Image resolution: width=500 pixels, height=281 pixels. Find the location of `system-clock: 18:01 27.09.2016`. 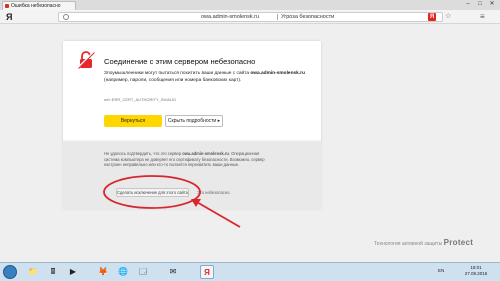

system-clock: 18:01 27.09.2016 is located at coordinates (476, 271).